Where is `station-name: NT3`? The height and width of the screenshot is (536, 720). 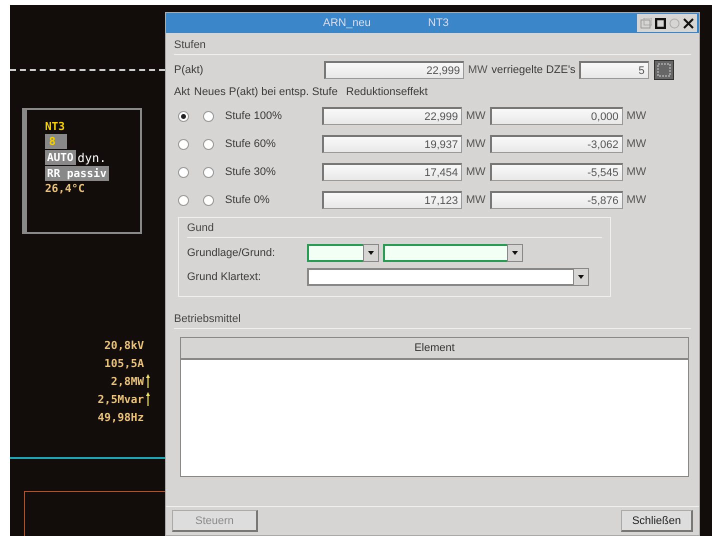 station-name: NT3 is located at coordinates (55, 126).